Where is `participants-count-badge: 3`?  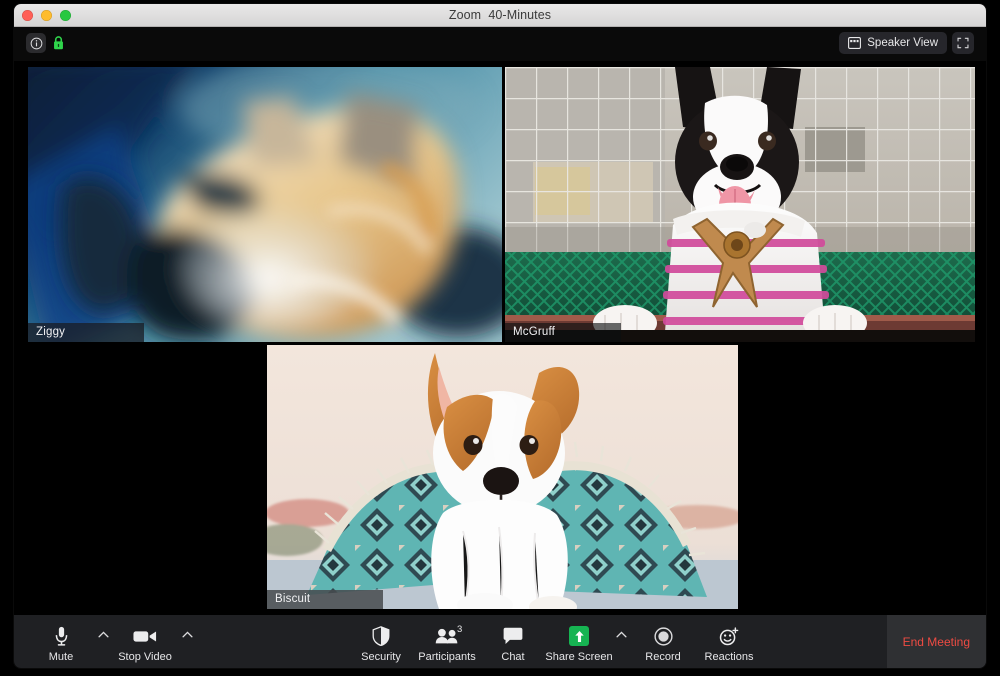 participants-count-badge: 3 is located at coordinates (460, 629).